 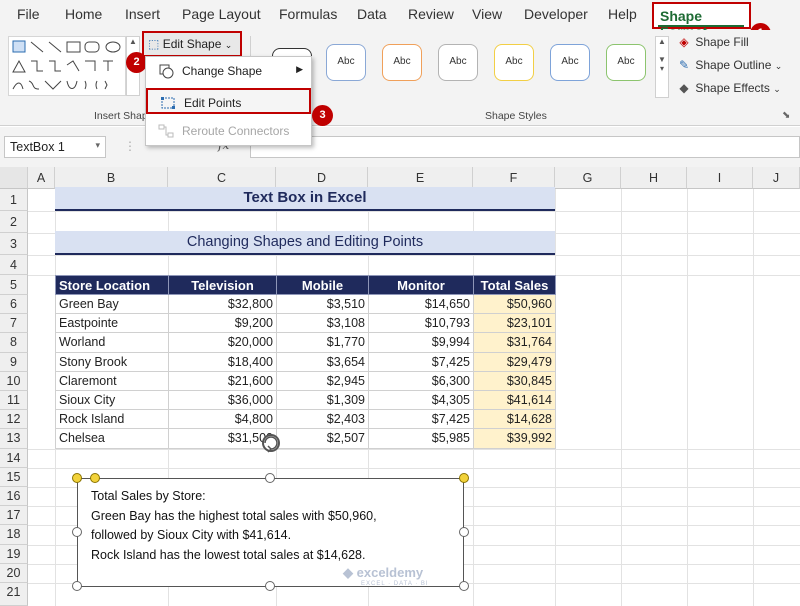 I want to click on row-header-5: 5, so click(x=14, y=285).